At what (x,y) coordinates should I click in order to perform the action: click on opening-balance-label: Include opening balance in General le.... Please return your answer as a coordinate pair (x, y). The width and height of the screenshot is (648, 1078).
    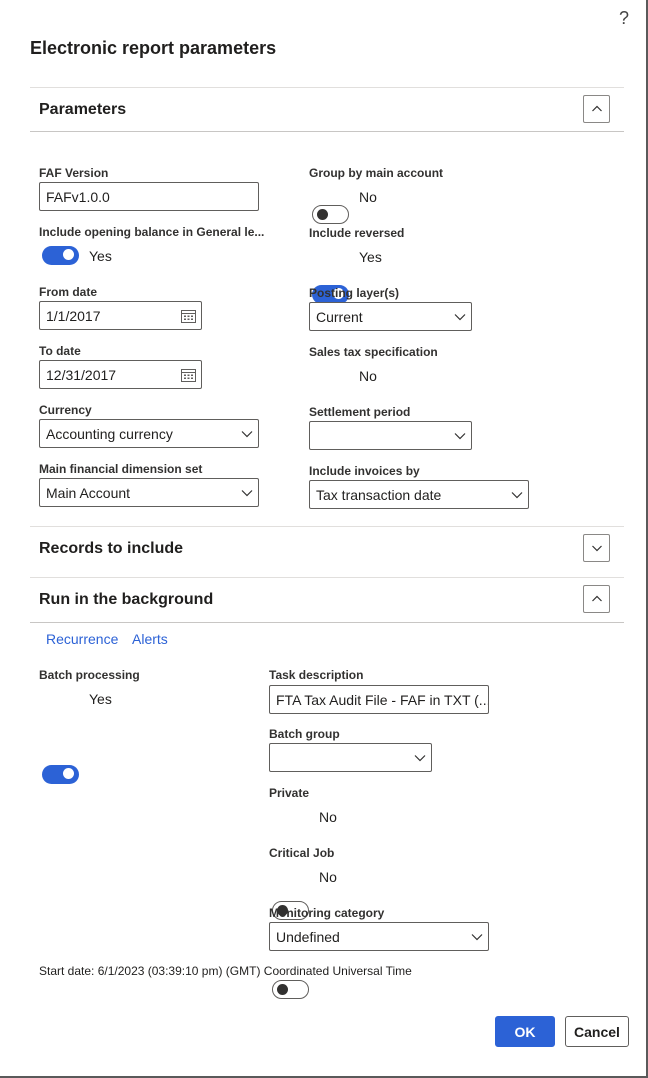
    Looking at the image, I should click on (152, 232).